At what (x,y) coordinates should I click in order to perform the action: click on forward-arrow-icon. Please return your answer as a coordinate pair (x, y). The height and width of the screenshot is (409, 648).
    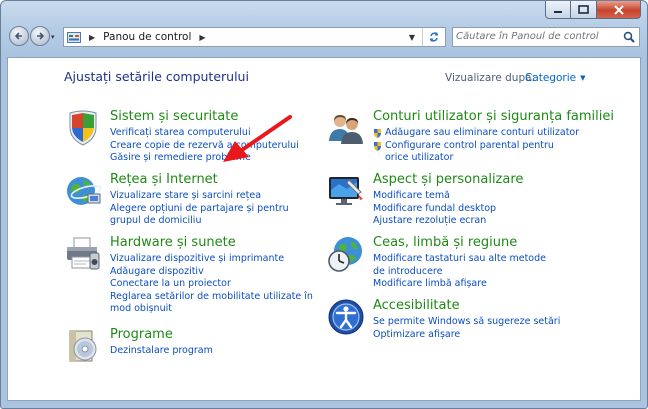
    Looking at the image, I should click on (41, 36).